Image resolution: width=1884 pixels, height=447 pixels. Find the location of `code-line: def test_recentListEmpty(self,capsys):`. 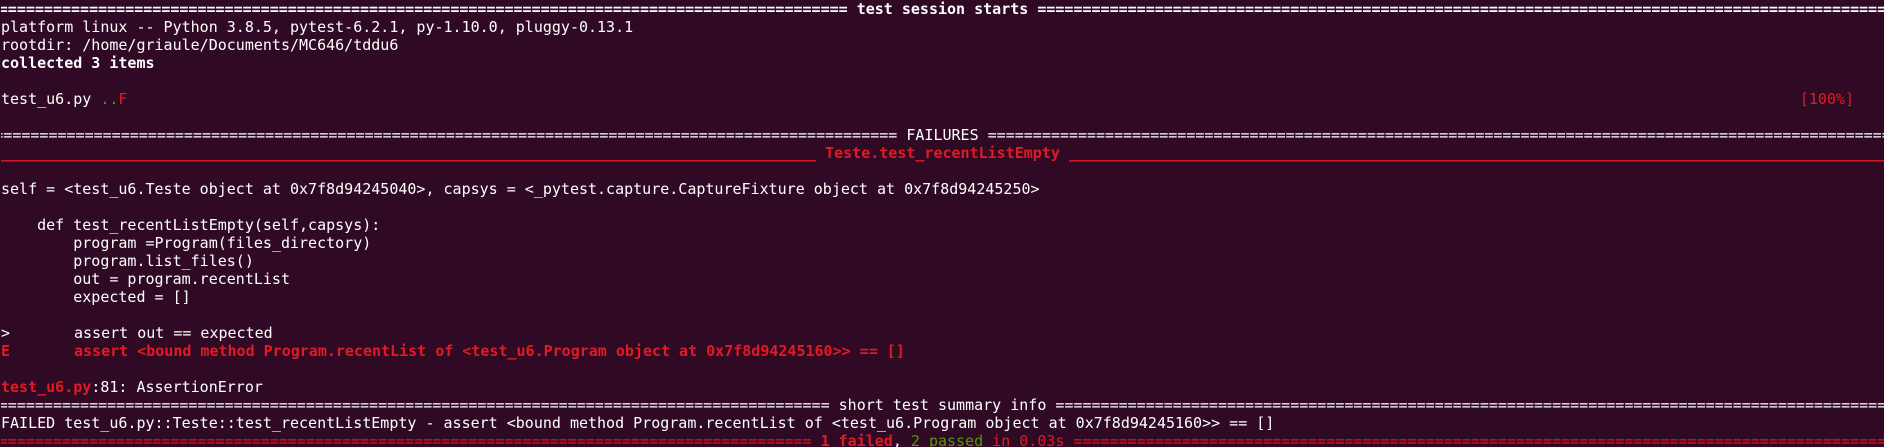

code-line: def test_recentListEmpty(self,capsys): is located at coordinates (191, 225).